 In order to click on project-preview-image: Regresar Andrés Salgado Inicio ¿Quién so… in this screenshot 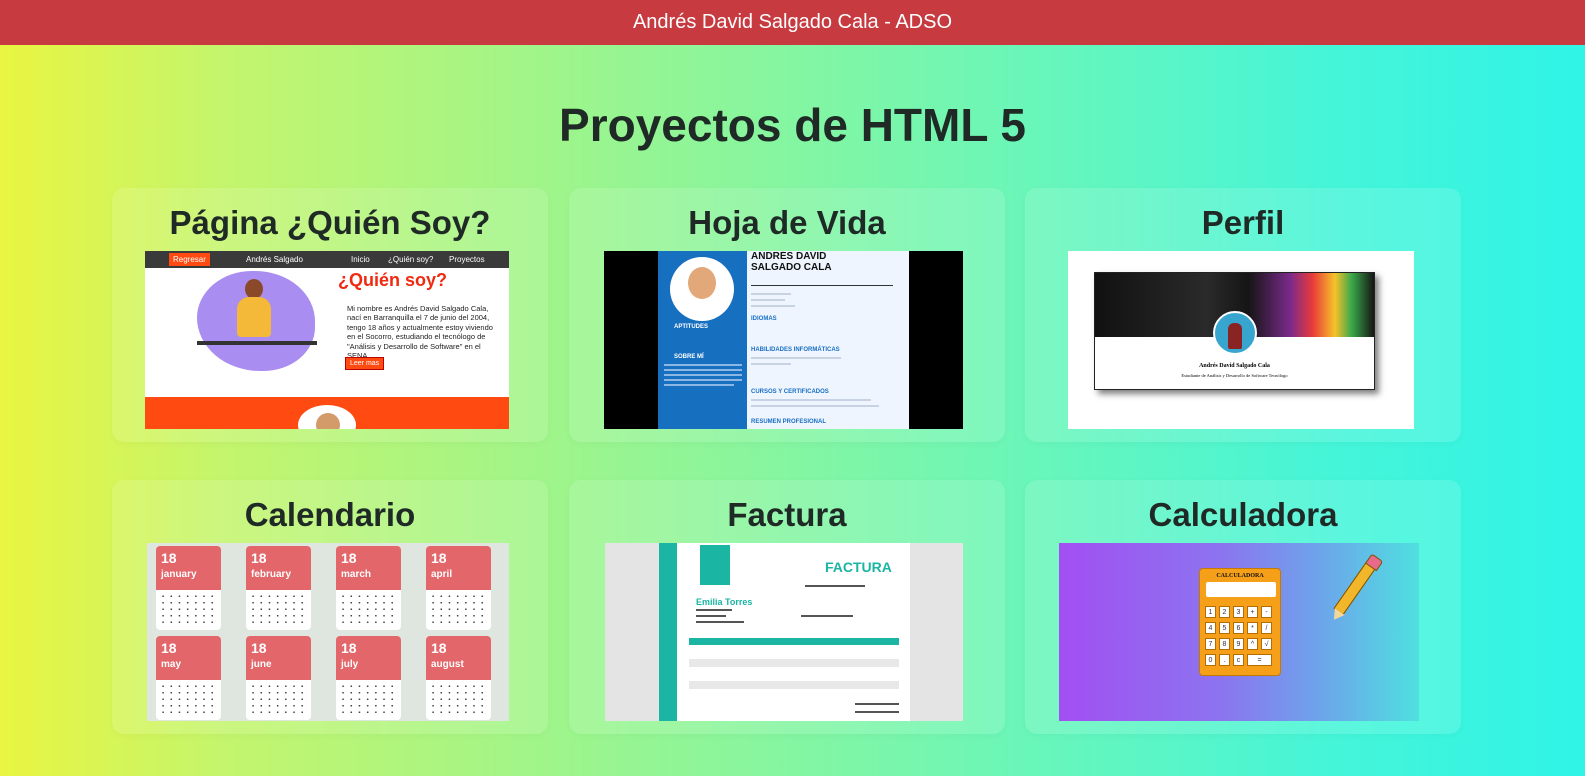, I will do `click(327, 340)`.